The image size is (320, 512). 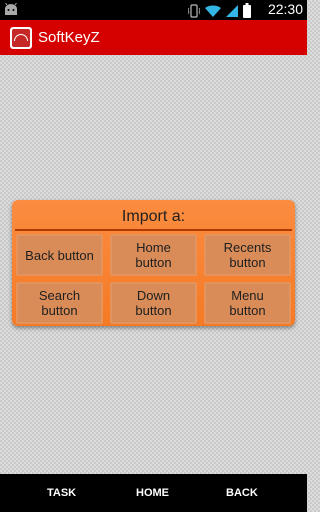 What do you see at coordinates (153, 37) in the screenshot?
I see `action-bar: SoftKeyZ` at bounding box center [153, 37].